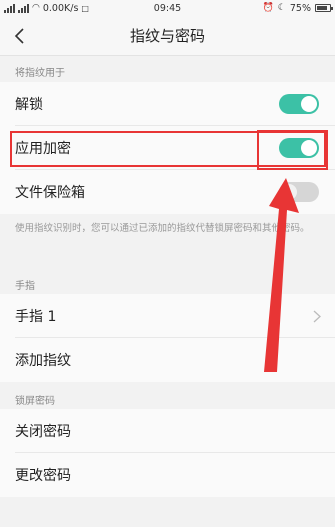 Image resolution: width=335 pixels, height=527 pixels. Describe the element at coordinates (43, 432) in the screenshot. I see `row-label: 关闭密码` at that location.